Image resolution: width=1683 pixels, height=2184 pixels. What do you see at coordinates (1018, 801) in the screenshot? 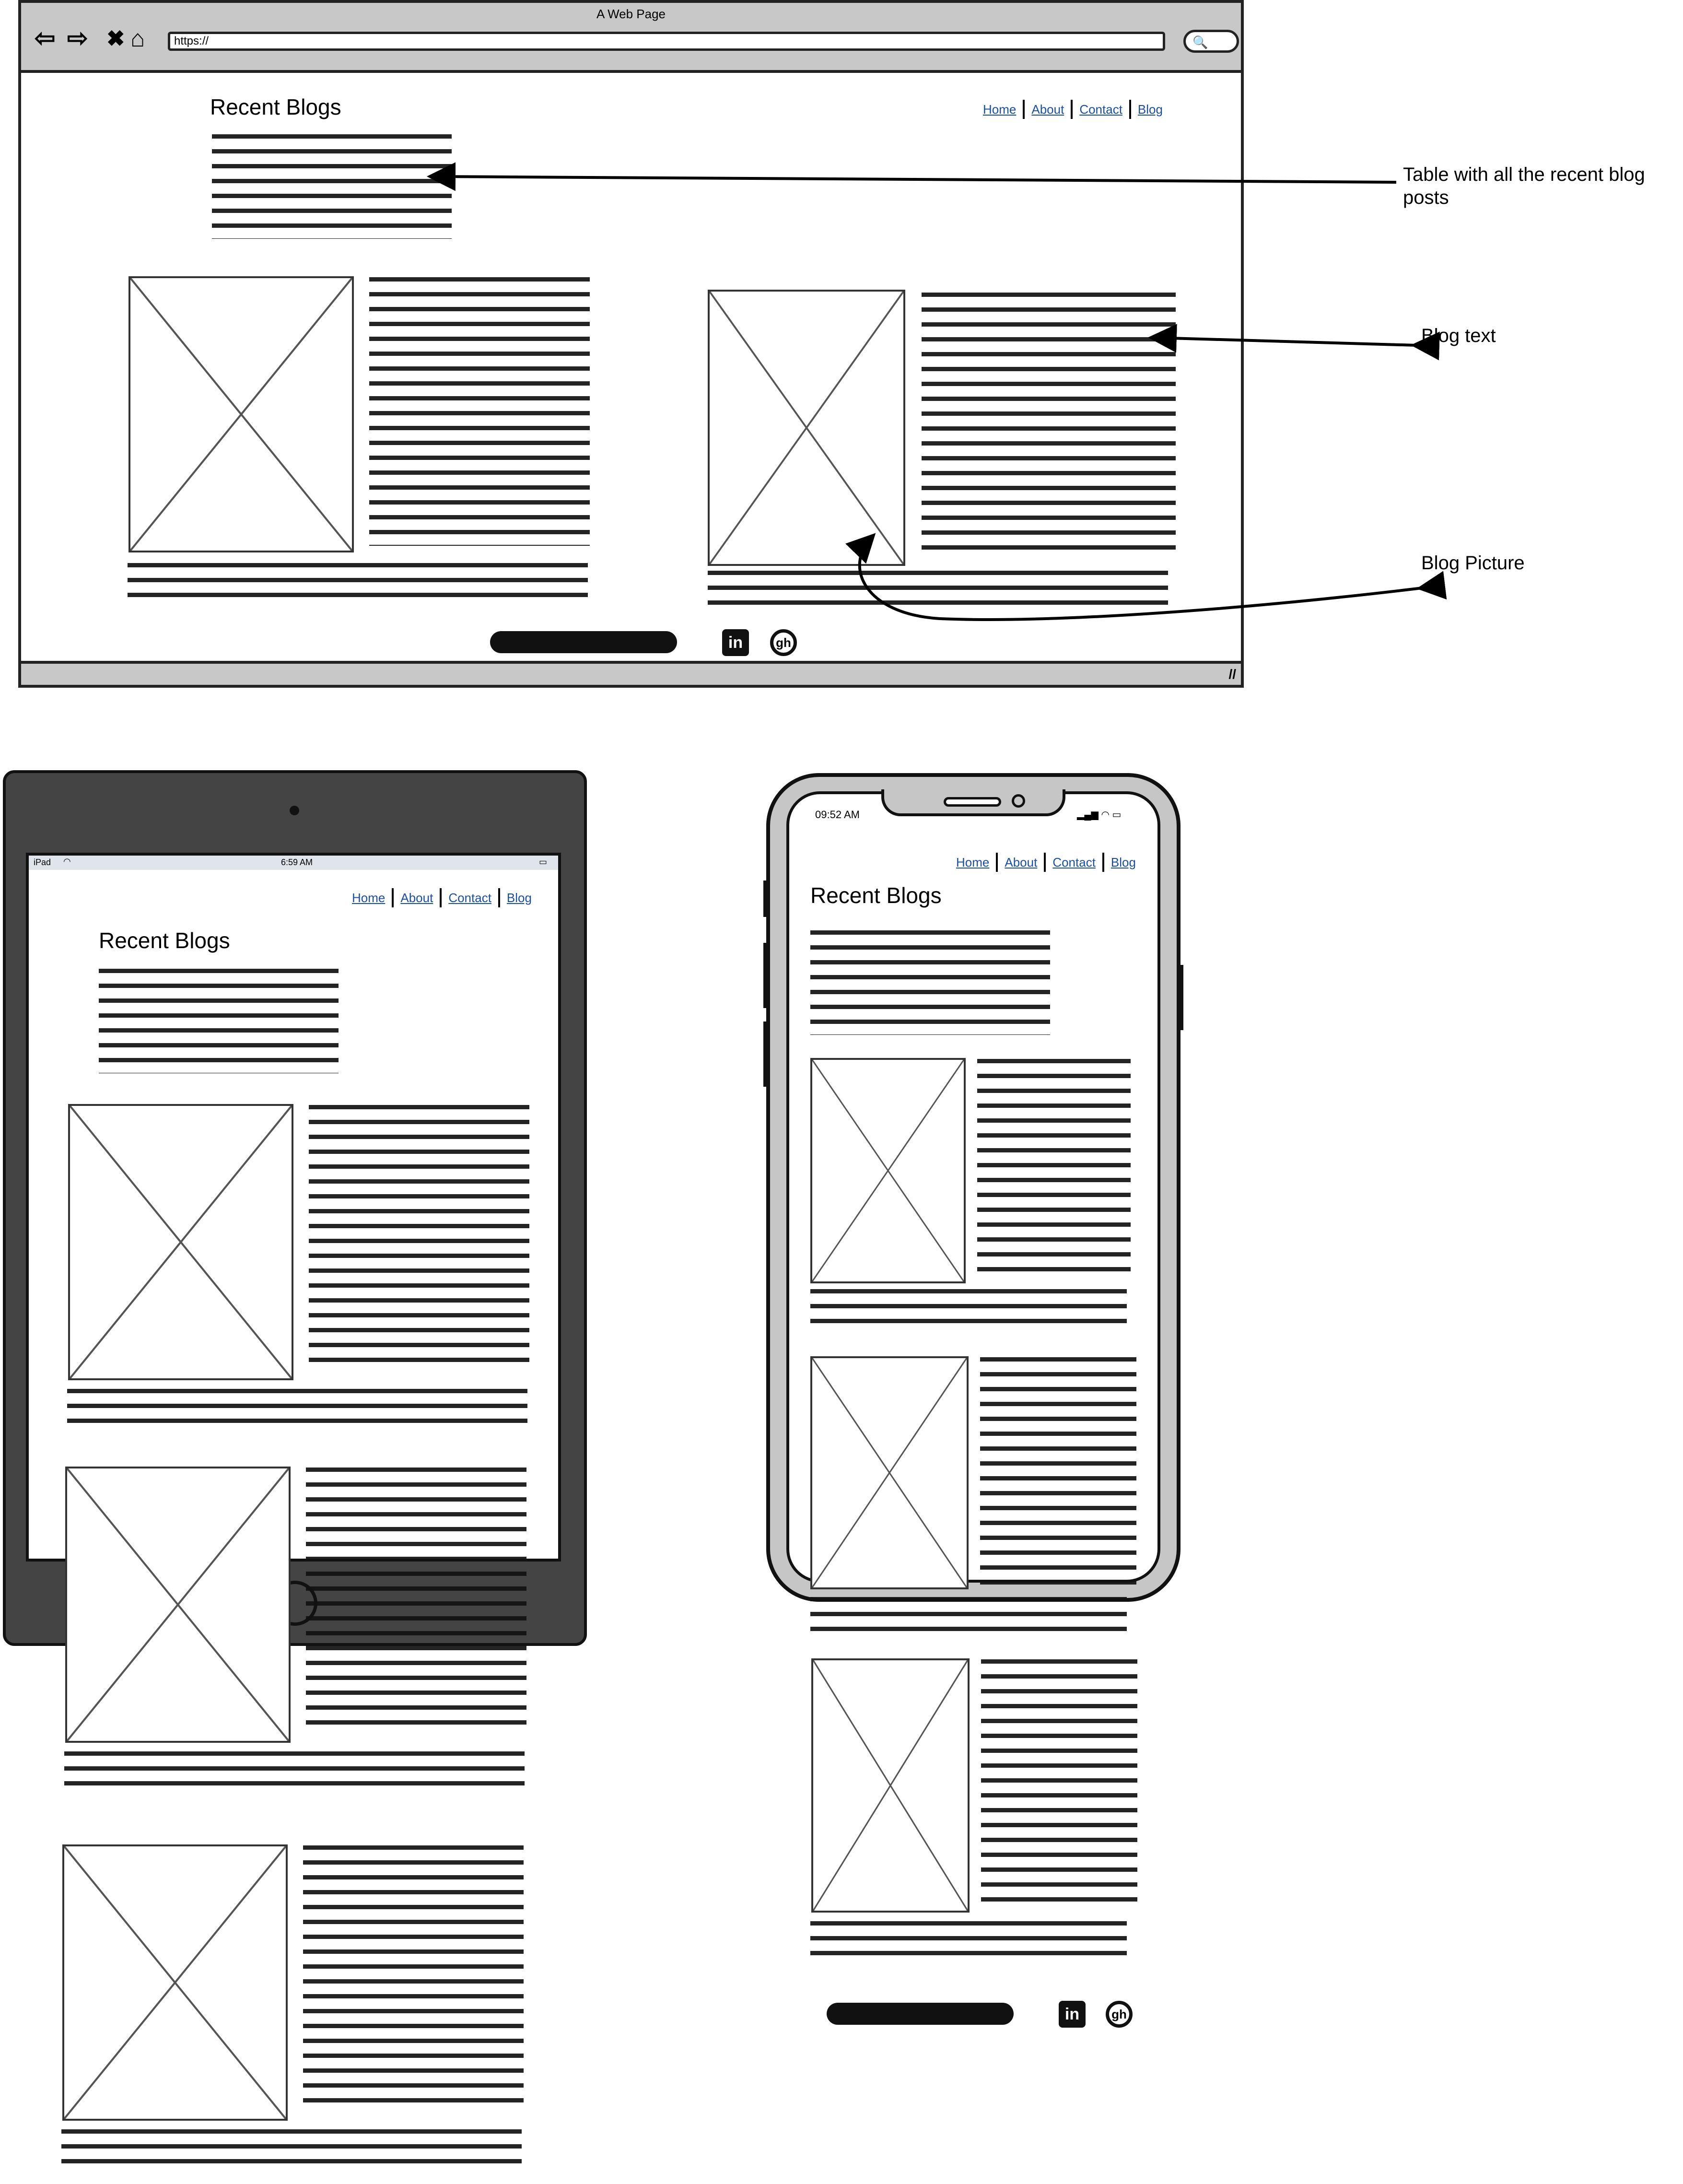
I see `phone-camera` at bounding box center [1018, 801].